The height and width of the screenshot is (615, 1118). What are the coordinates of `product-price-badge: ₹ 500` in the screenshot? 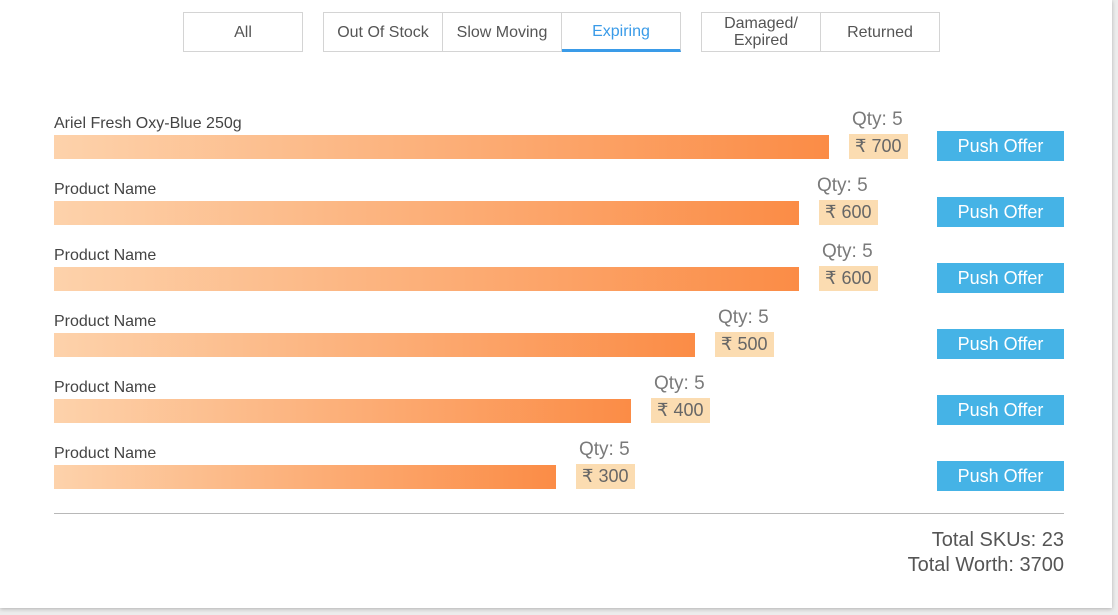 It's located at (744, 344).